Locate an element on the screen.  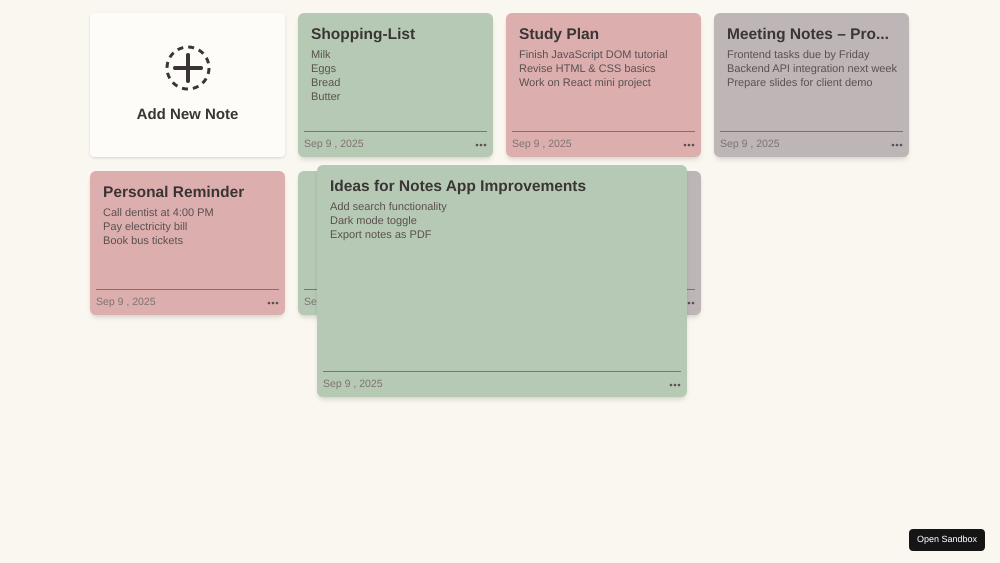
note-title: Personal Reminder is located at coordinates (173, 193).